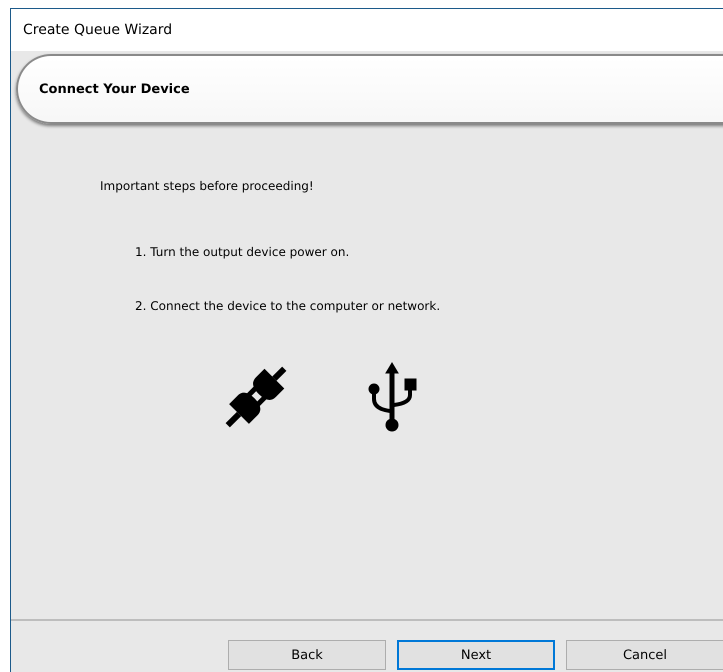  What do you see at coordinates (644, 655) in the screenshot?
I see `wizard-button: Cancel` at bounding box center [644, 655].